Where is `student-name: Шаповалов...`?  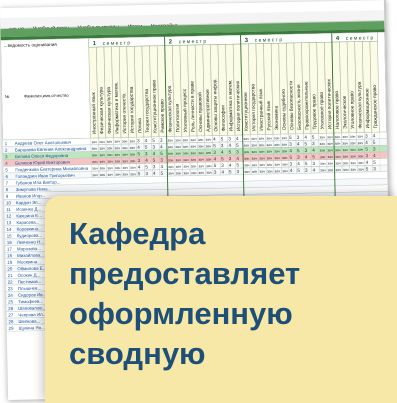 student-name: Шаповалов... is located at coordinates (31, 308).